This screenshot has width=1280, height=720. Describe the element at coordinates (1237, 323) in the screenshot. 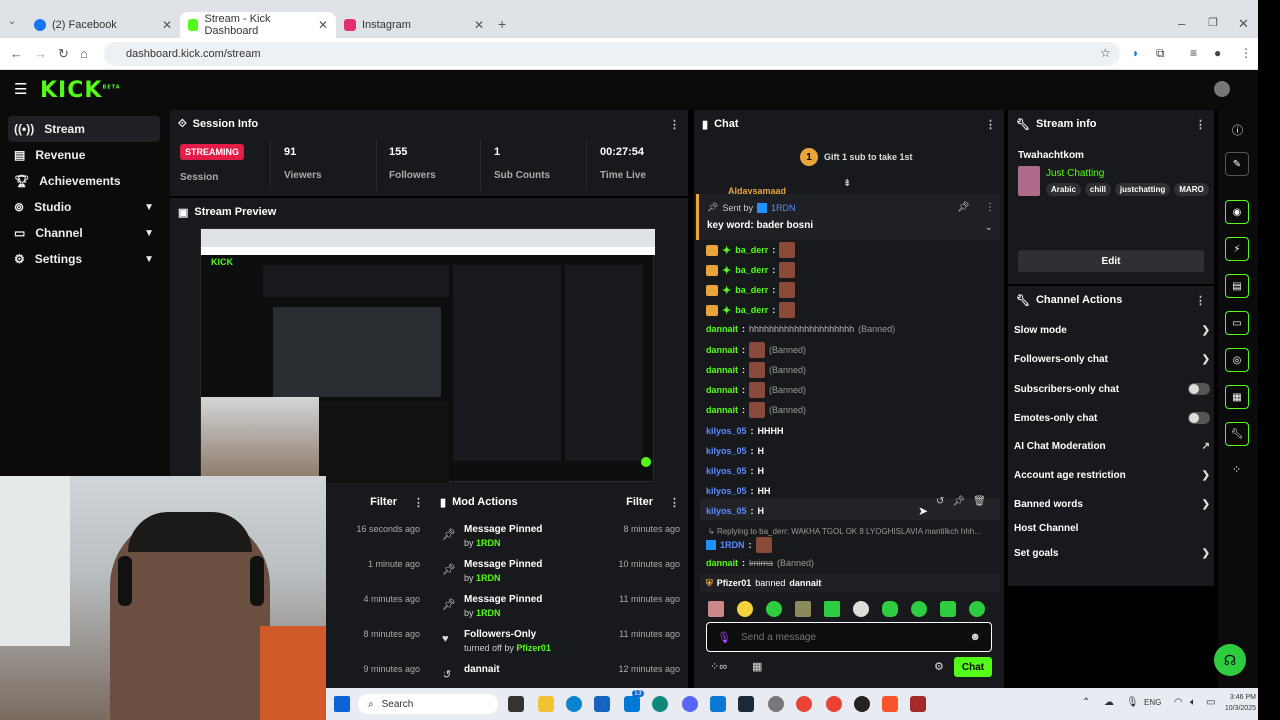

I see `rail-chat-icon: ▭` at that location.